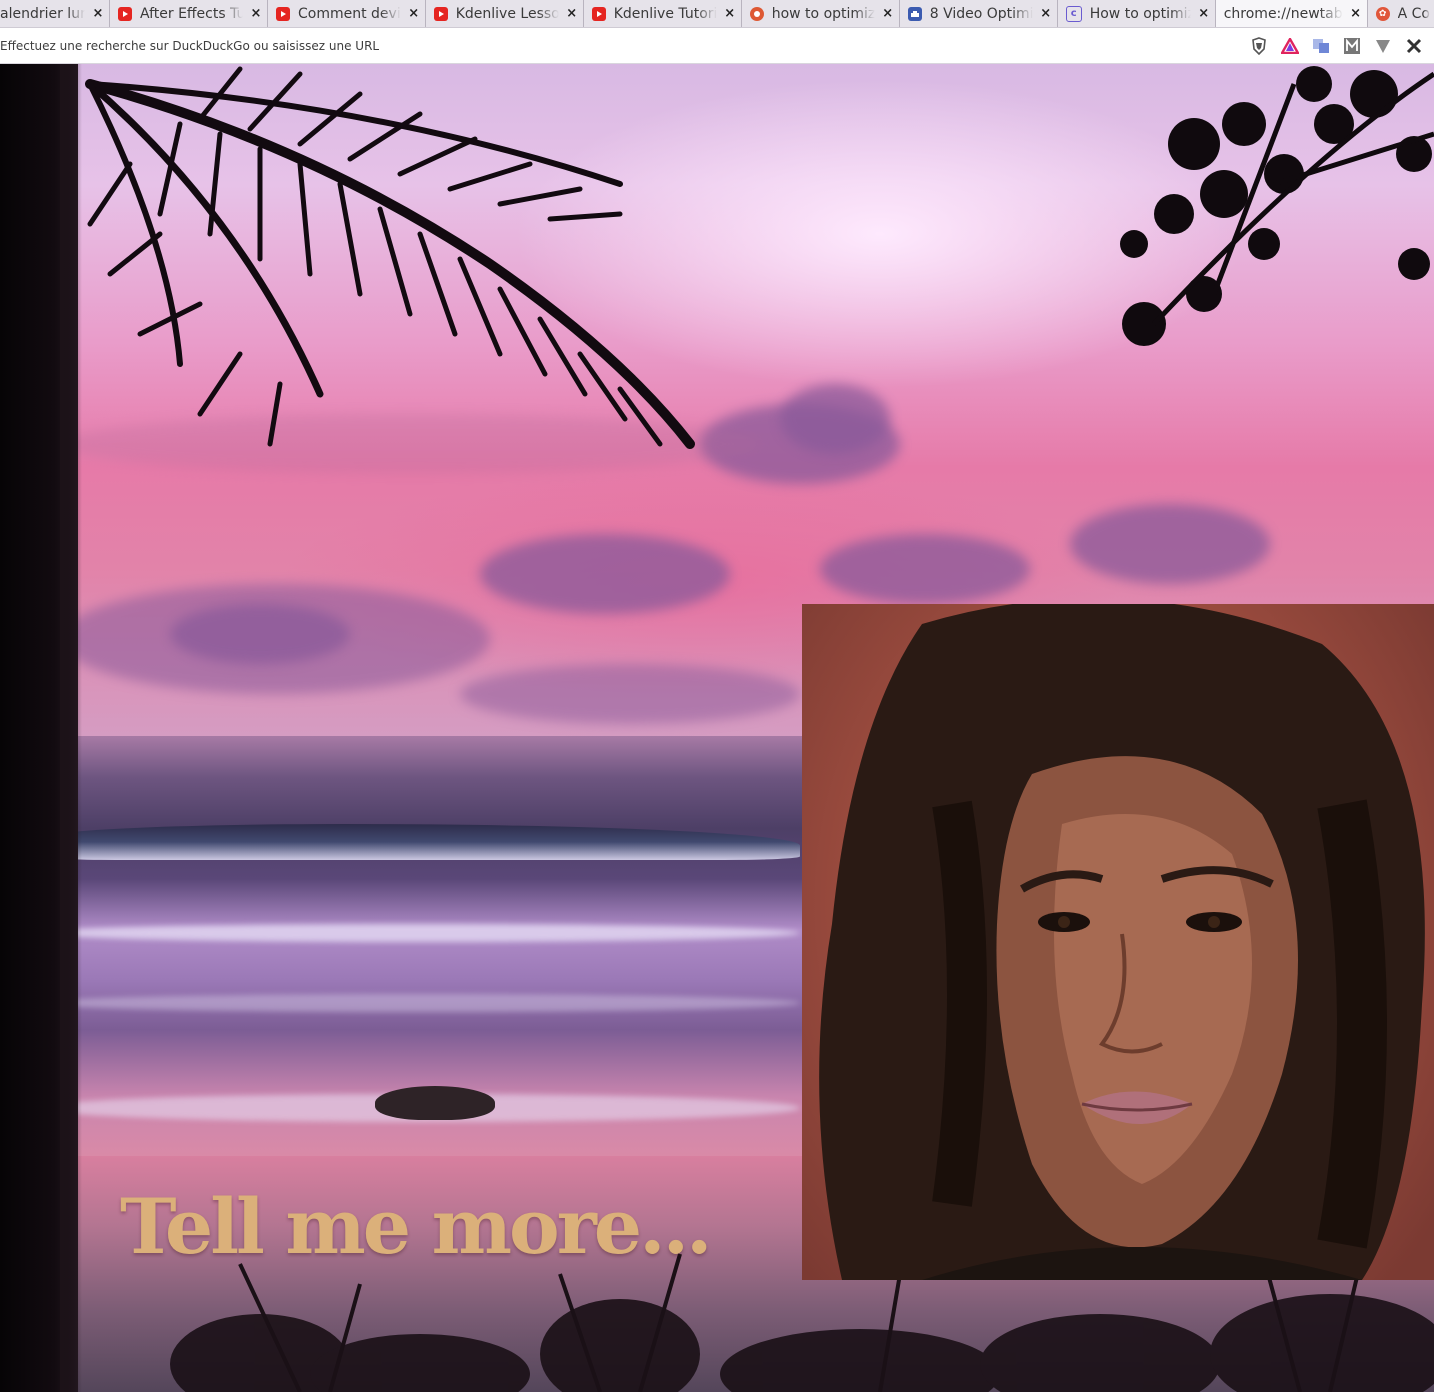  I want to click on m-extension-icon, so click(1352, 46).